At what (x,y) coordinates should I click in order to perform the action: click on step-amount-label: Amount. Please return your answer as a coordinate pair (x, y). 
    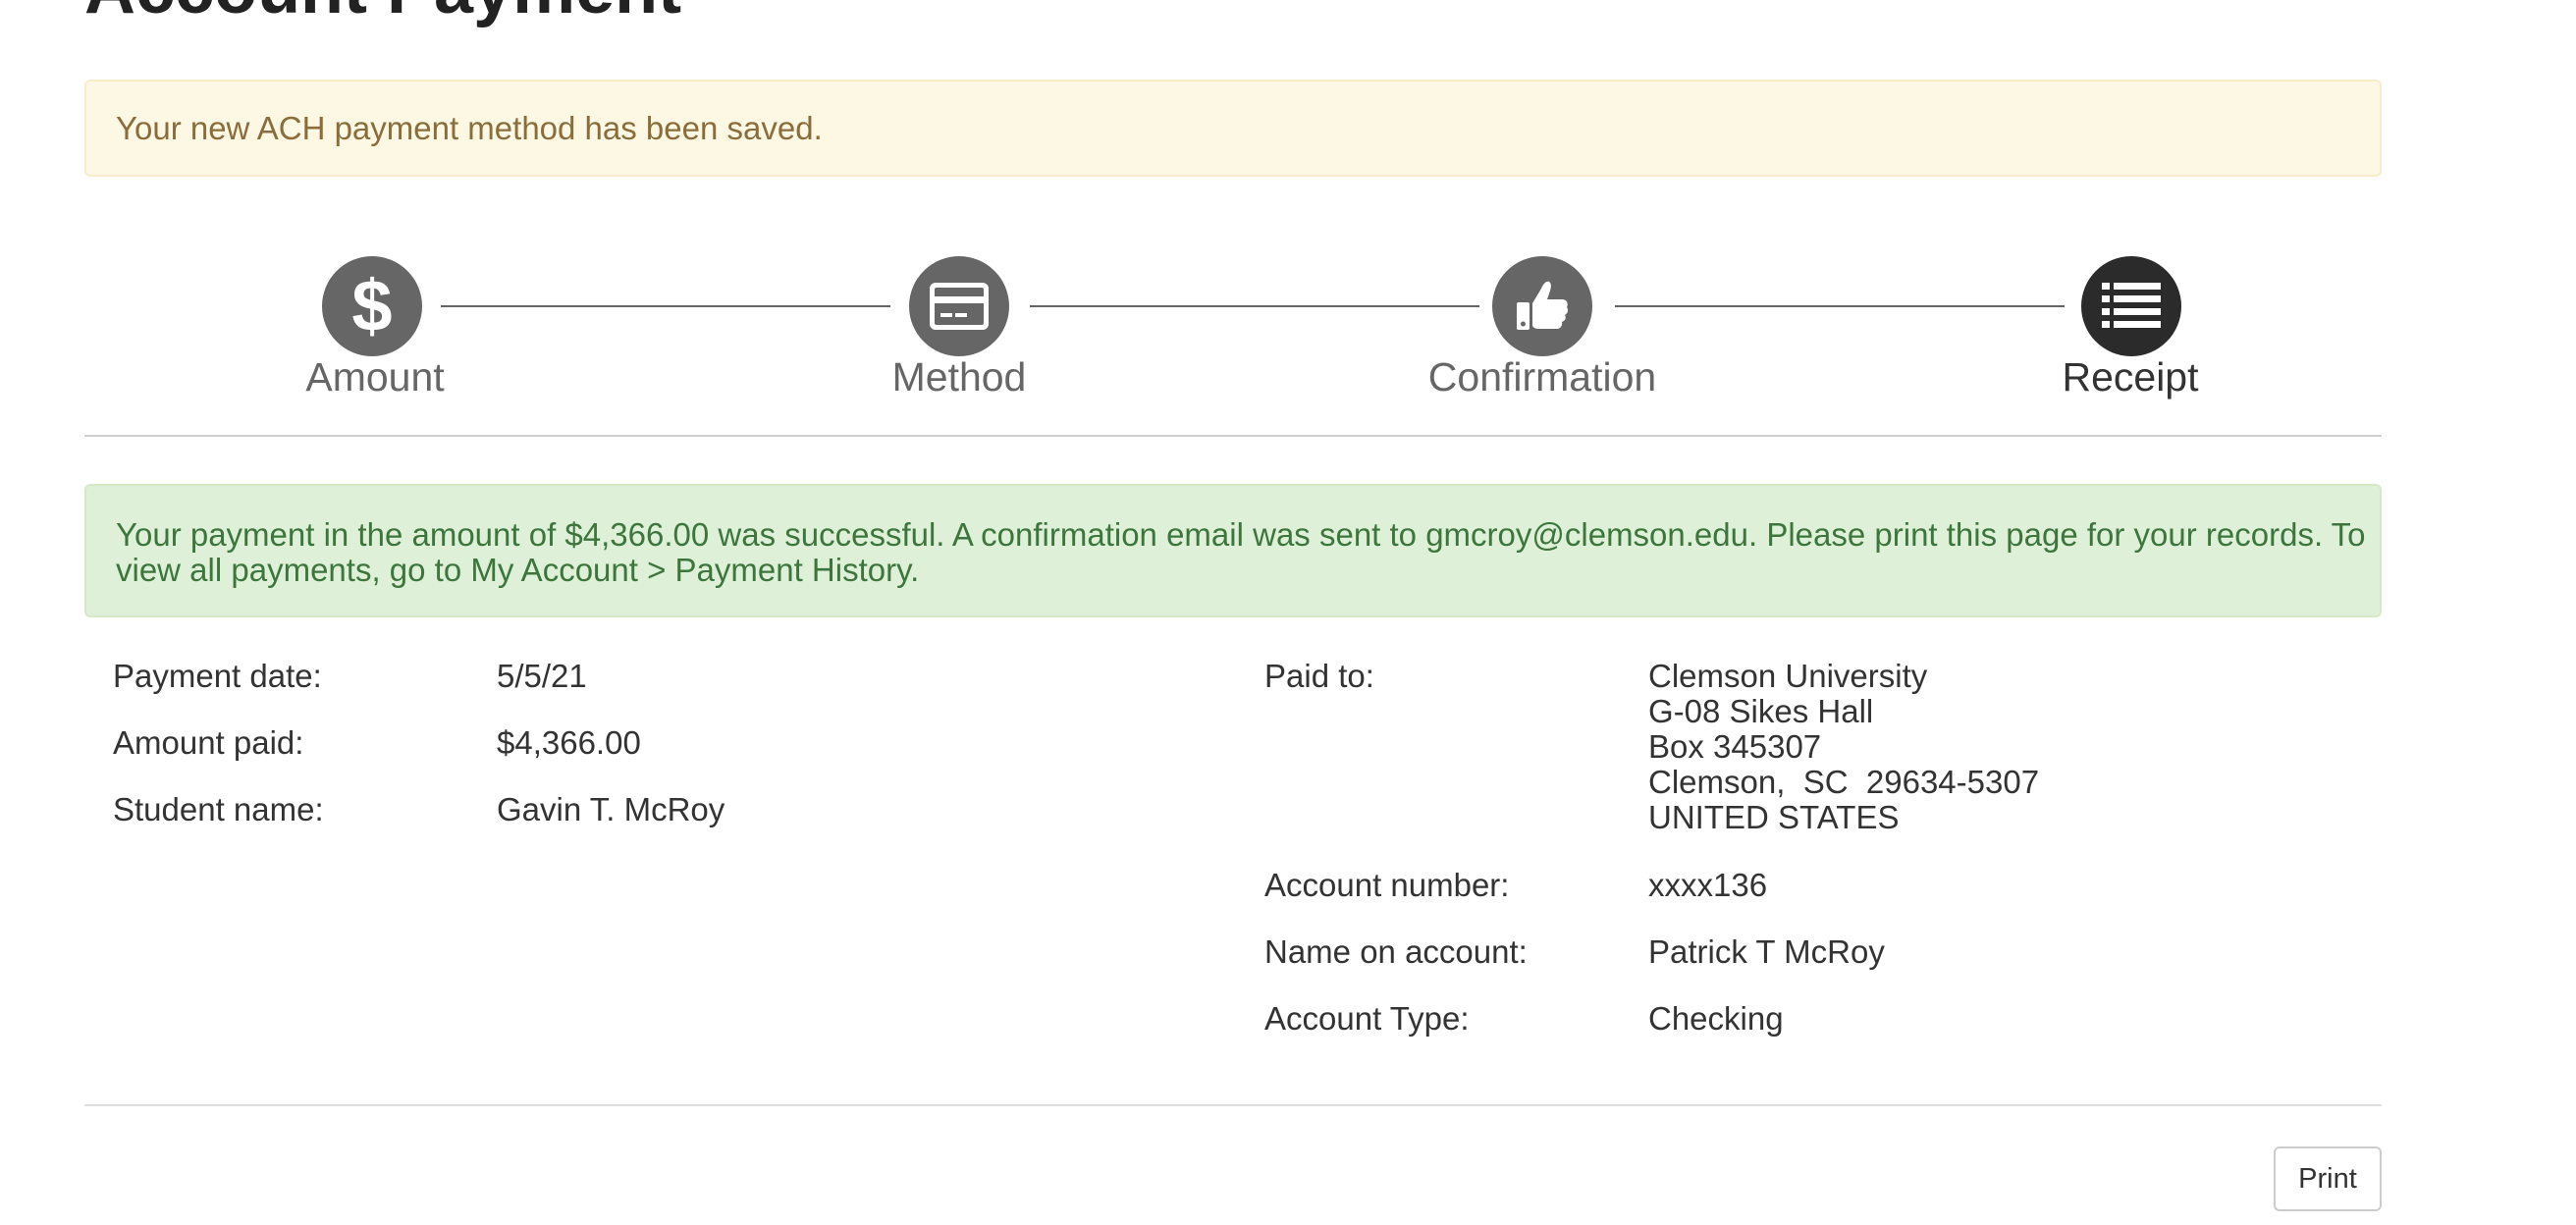
    Looking at the image, I should click on (375, 376).